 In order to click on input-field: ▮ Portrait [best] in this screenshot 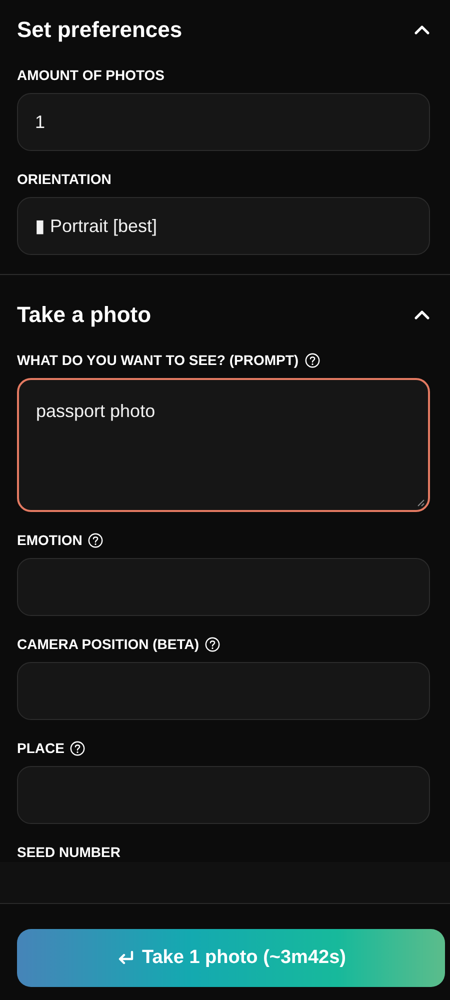, I will do `click(223, 226)`.